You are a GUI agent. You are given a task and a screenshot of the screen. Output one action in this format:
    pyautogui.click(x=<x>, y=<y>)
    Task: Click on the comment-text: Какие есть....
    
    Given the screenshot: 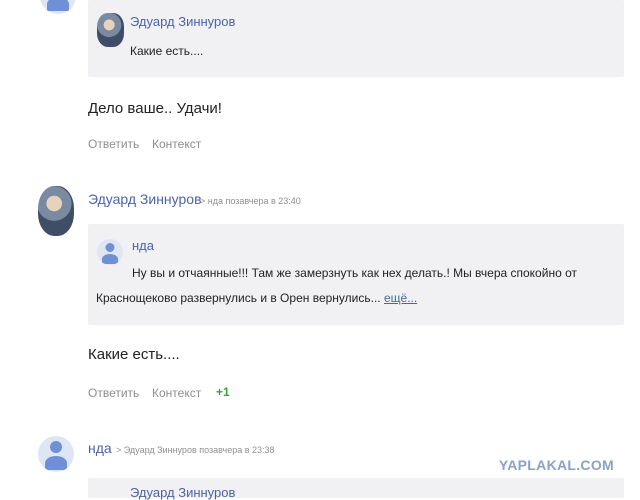 What is the action you would take?
    pyautogui.click(x=134, y=354)
    